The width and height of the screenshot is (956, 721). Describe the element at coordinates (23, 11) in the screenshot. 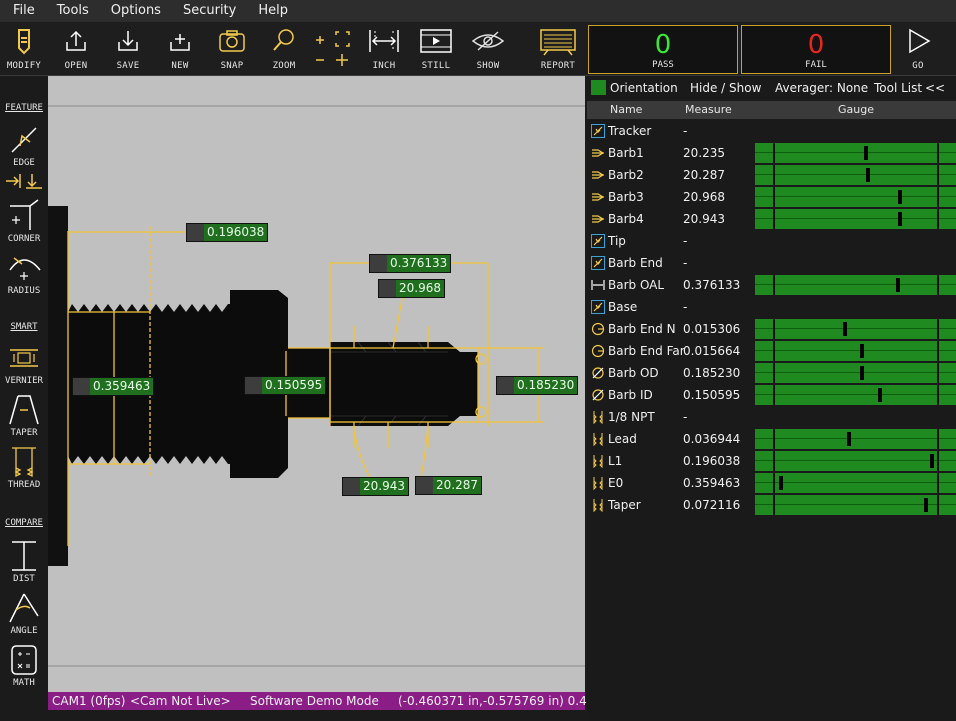

I see `menu-file: File` at that location.